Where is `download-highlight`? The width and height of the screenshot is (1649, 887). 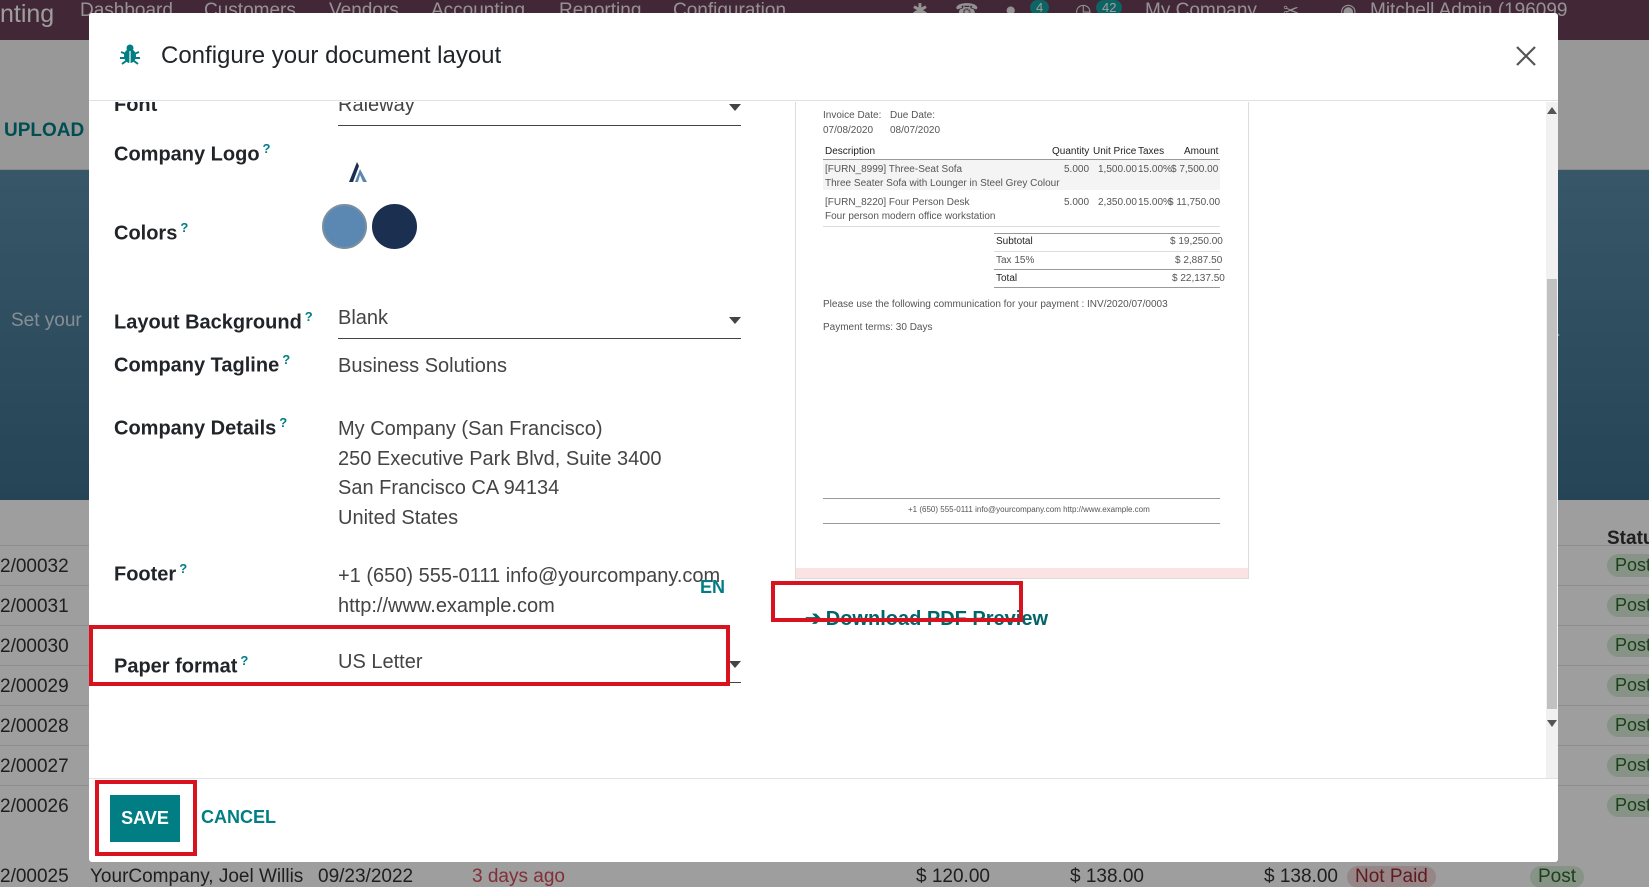
download-highlight is located at coordinates (897, 601).